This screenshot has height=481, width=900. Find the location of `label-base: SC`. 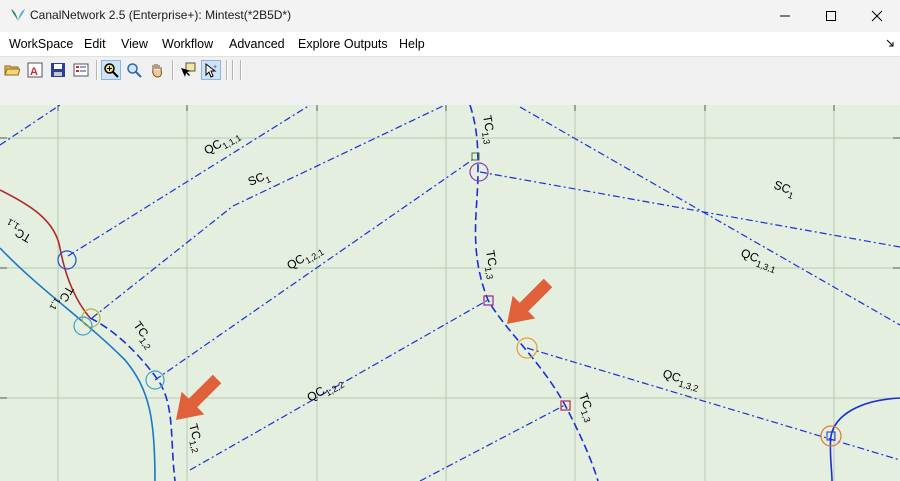

label-base: SC is located at coordinates (256, 178).